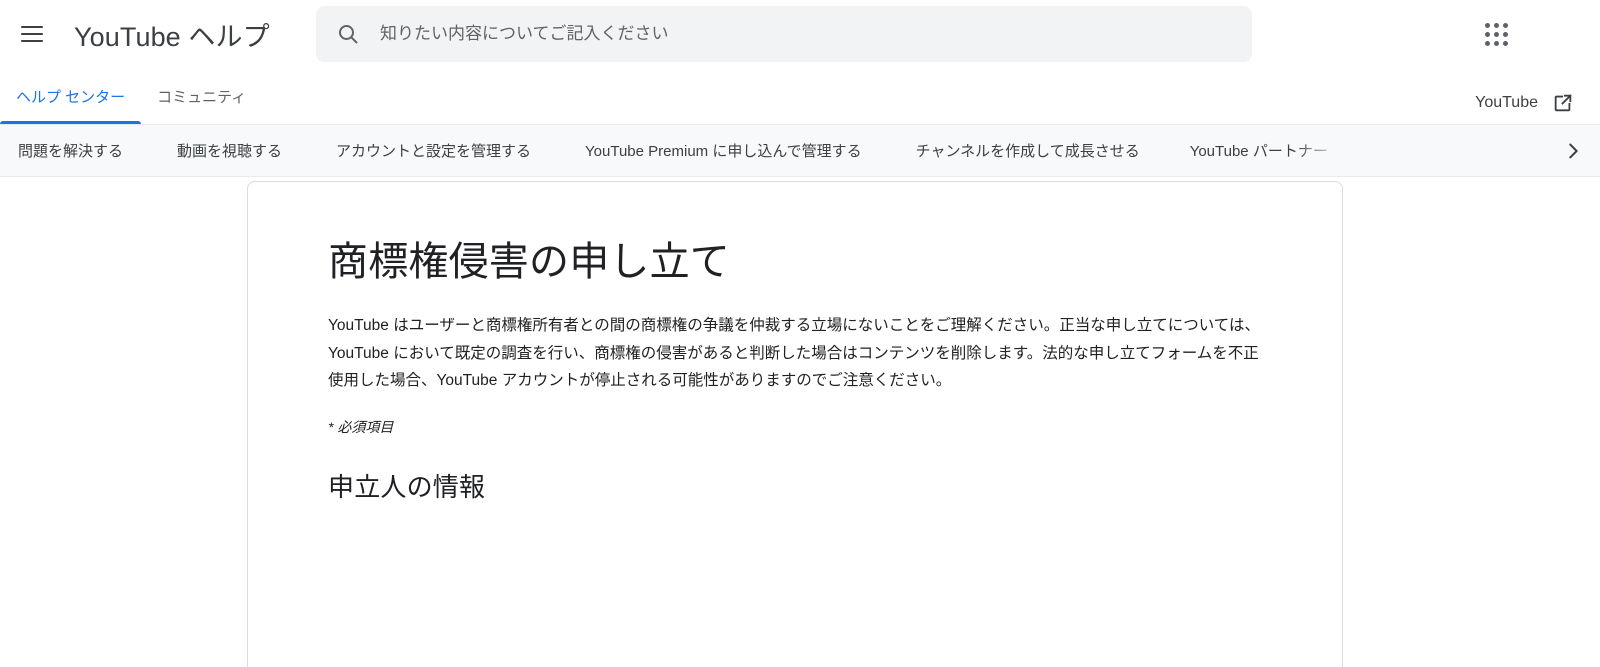 This screenshot has height=667, width=1600. What do you see at coordinates (172, 36) in the screenshot?
I see `page-title: YouTube ヘルプ` at bounding box center [172, 36].